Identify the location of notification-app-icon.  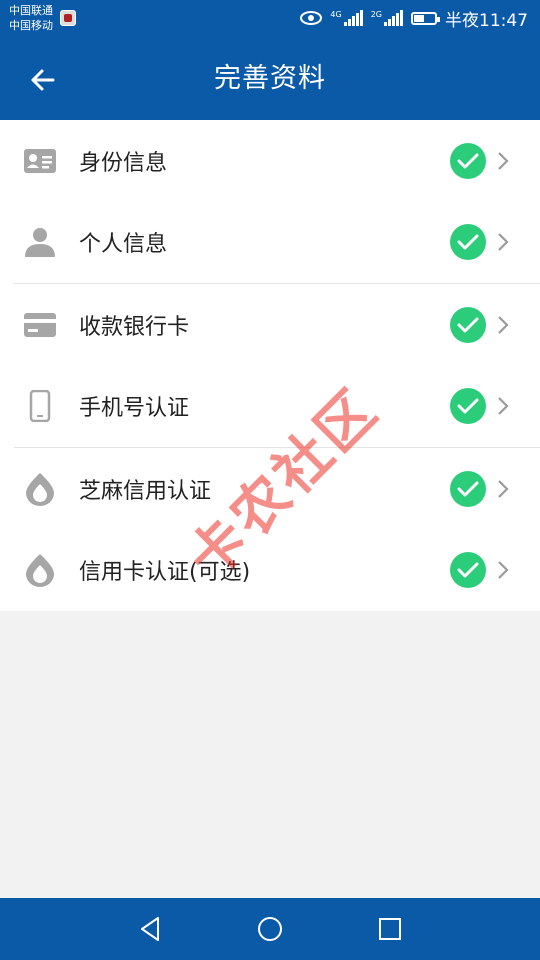
(68, 18).